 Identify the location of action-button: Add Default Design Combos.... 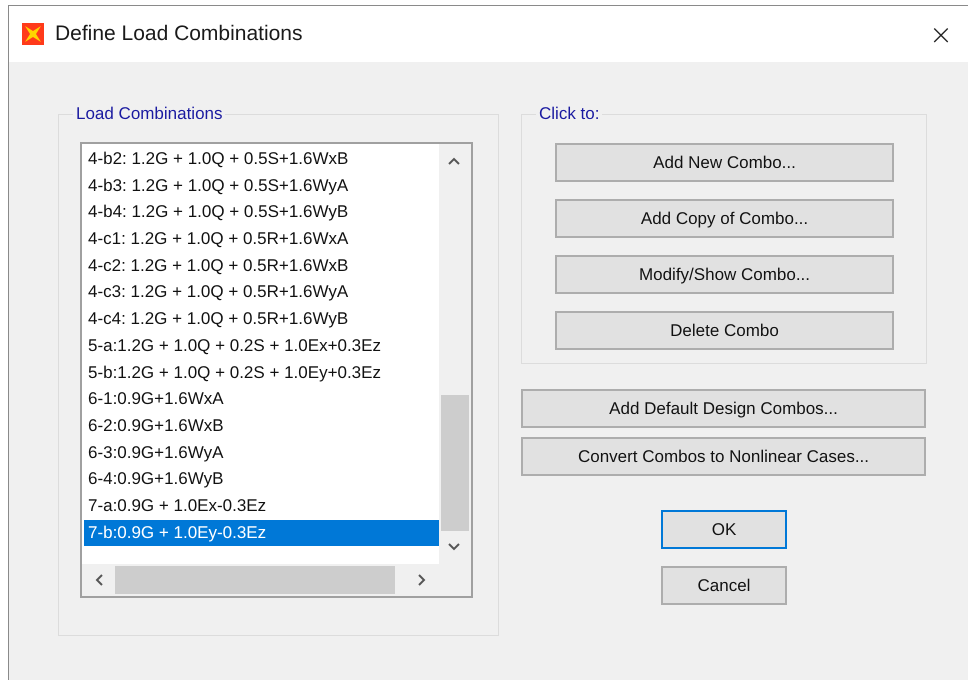
(723, 408).